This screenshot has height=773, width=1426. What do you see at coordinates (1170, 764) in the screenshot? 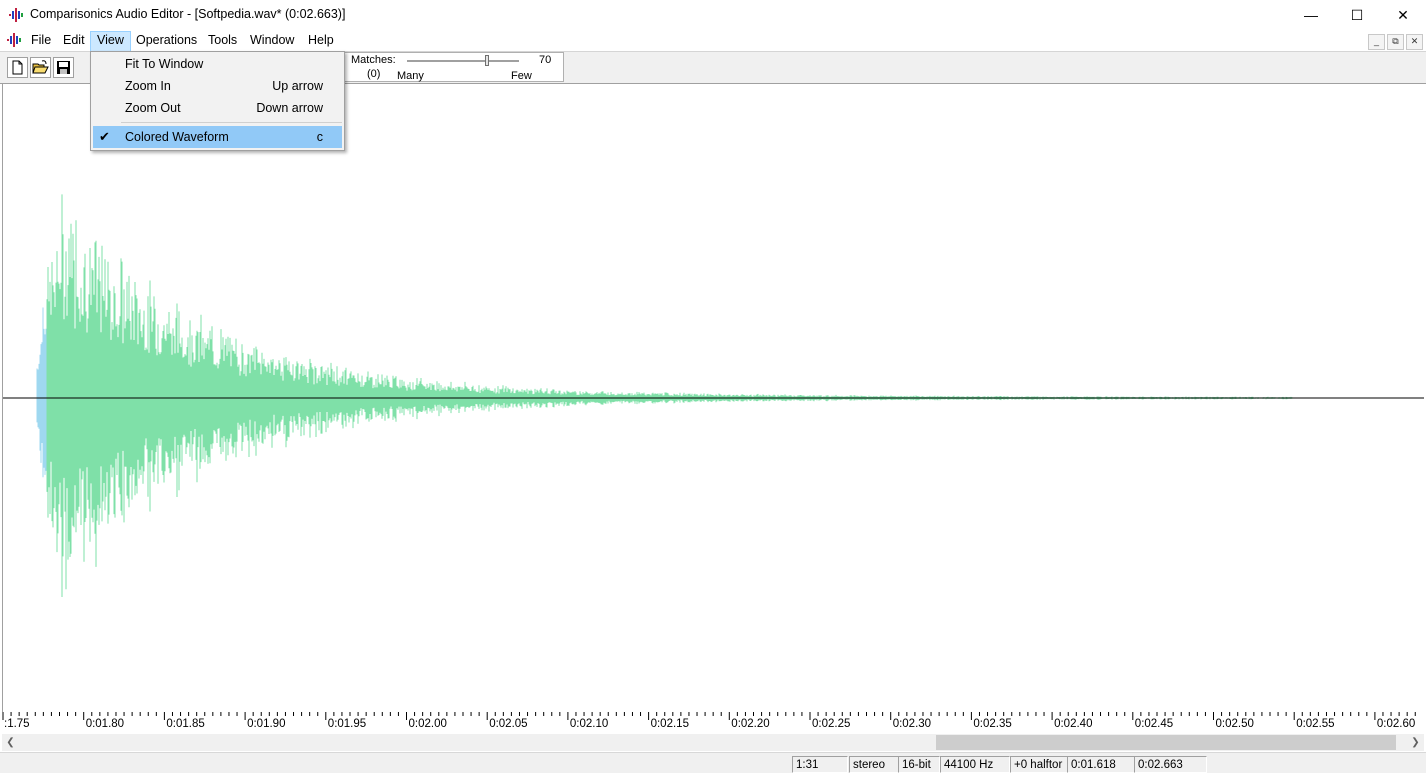
I see `status-length: 0:02.663` at bounding box center [1170, 764].